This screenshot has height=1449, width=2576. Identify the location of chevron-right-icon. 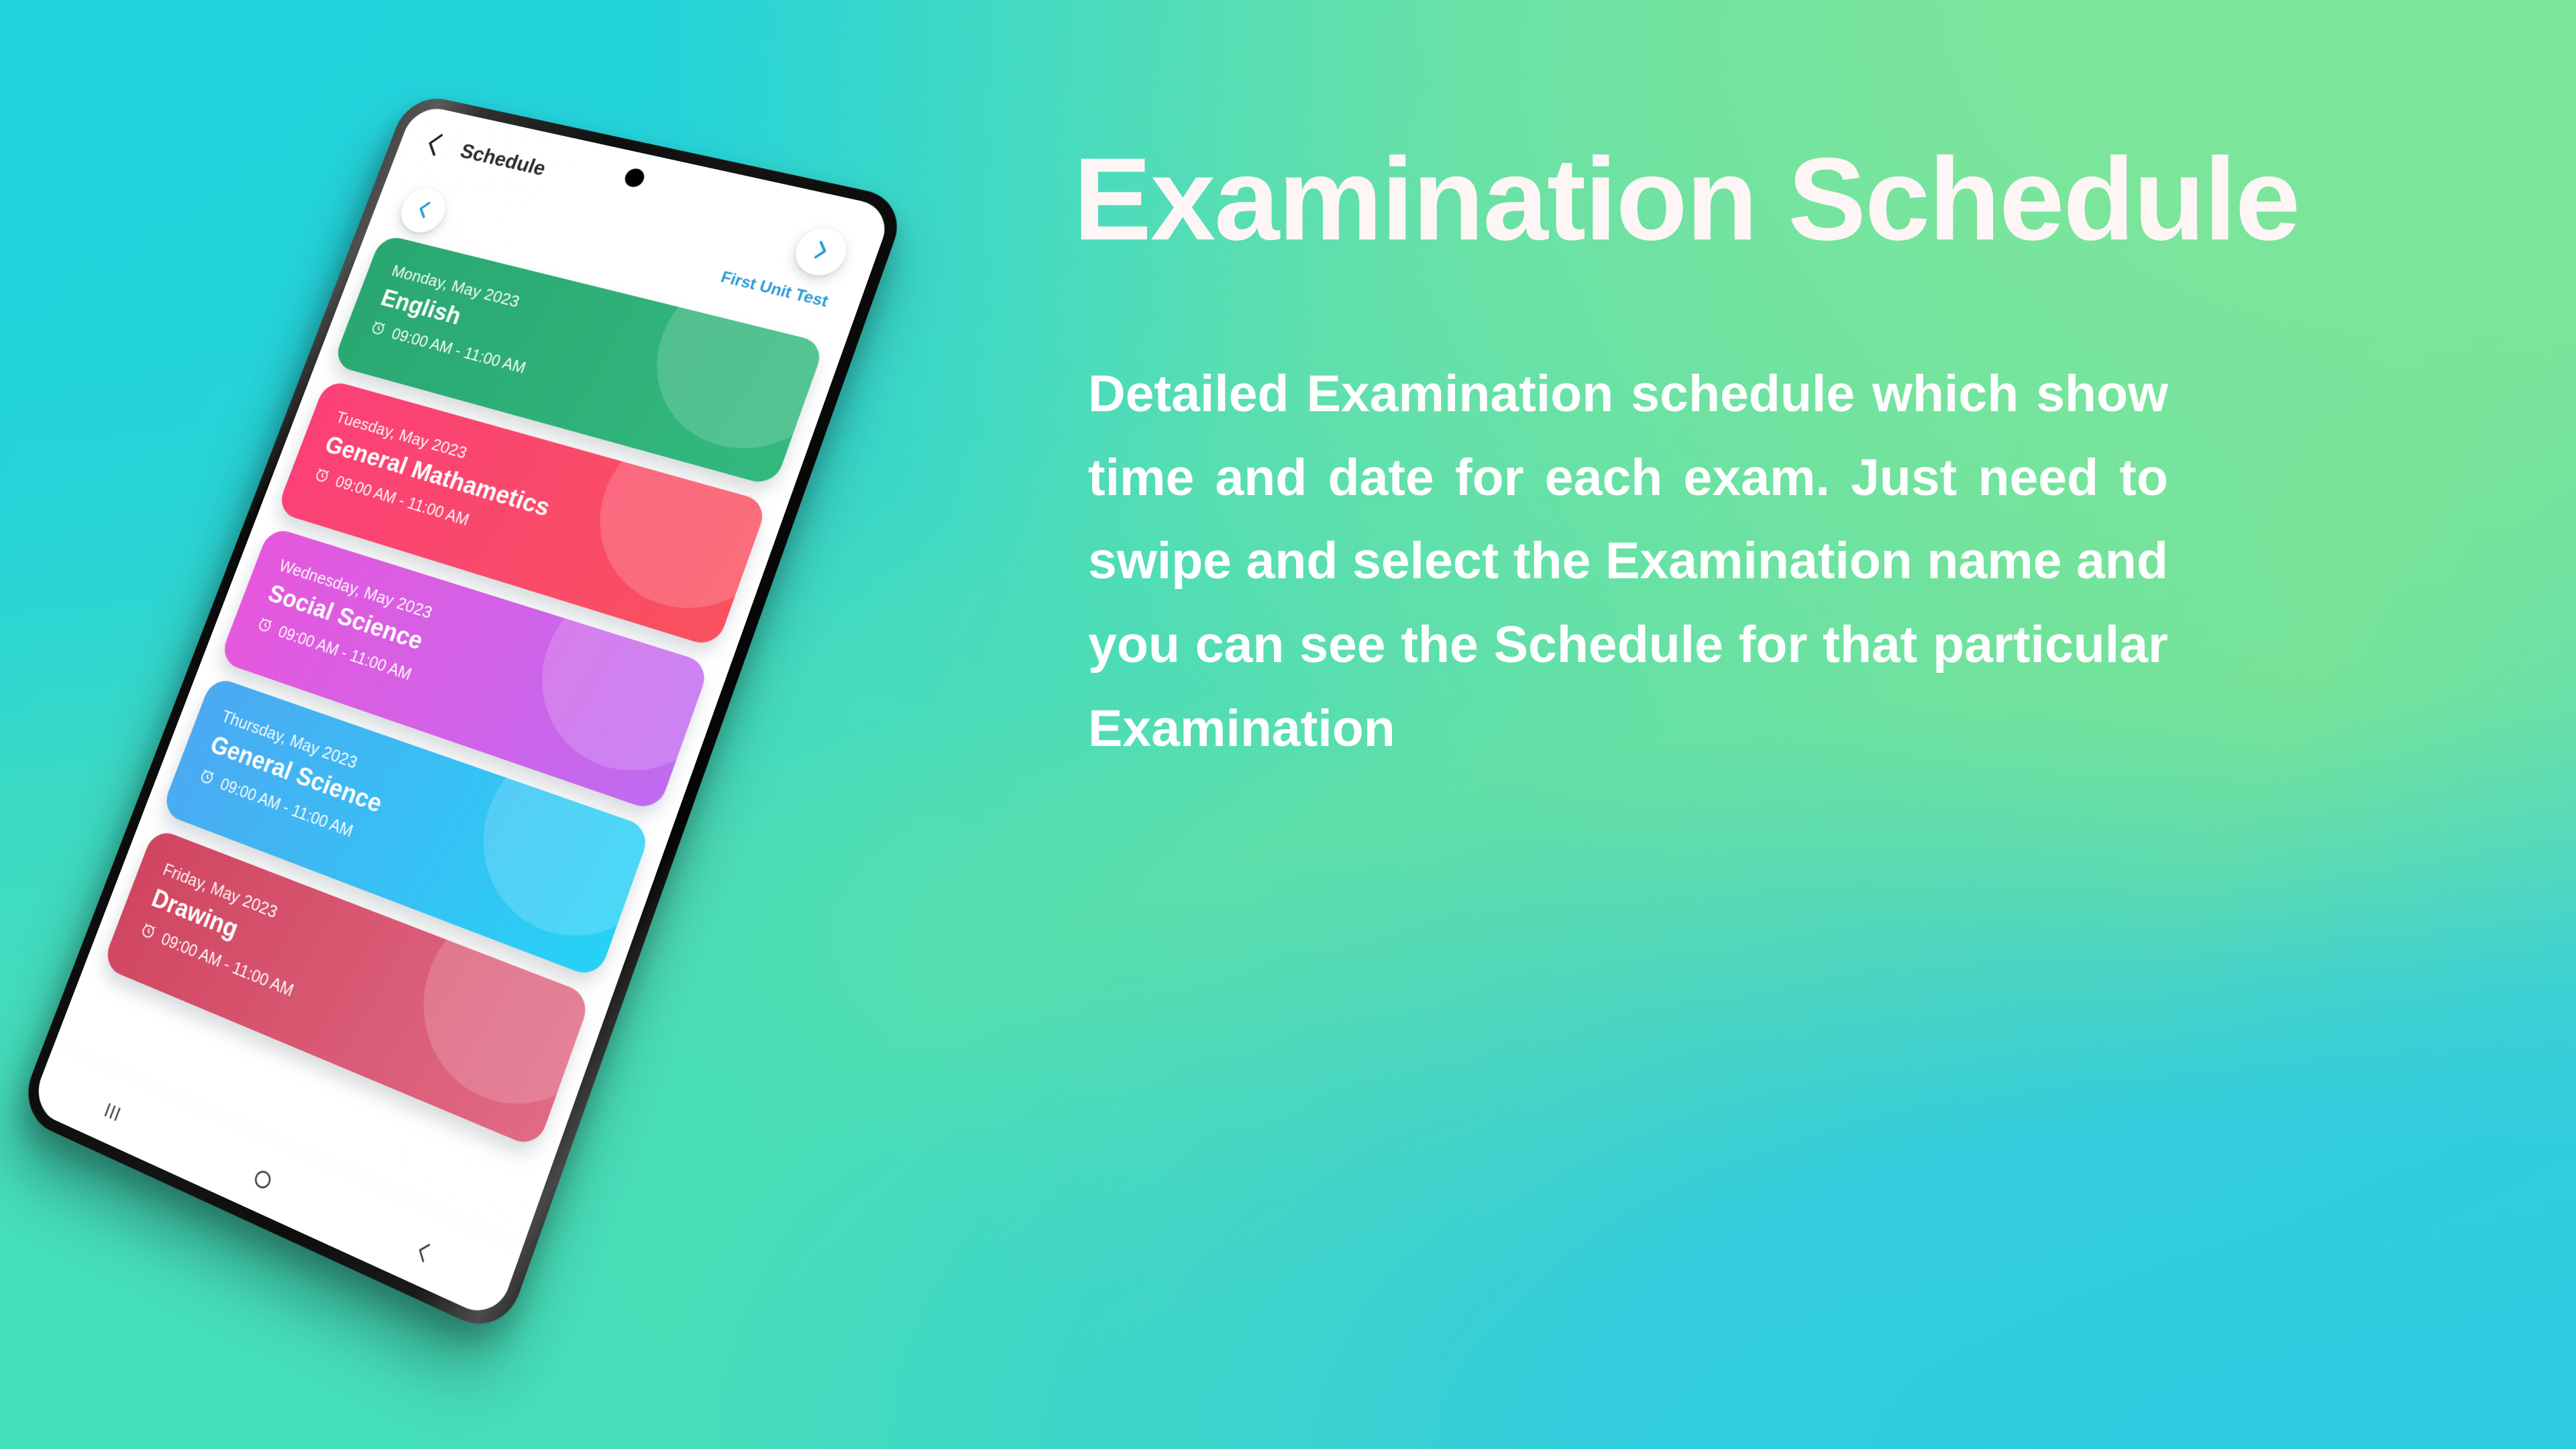
(821, 252).